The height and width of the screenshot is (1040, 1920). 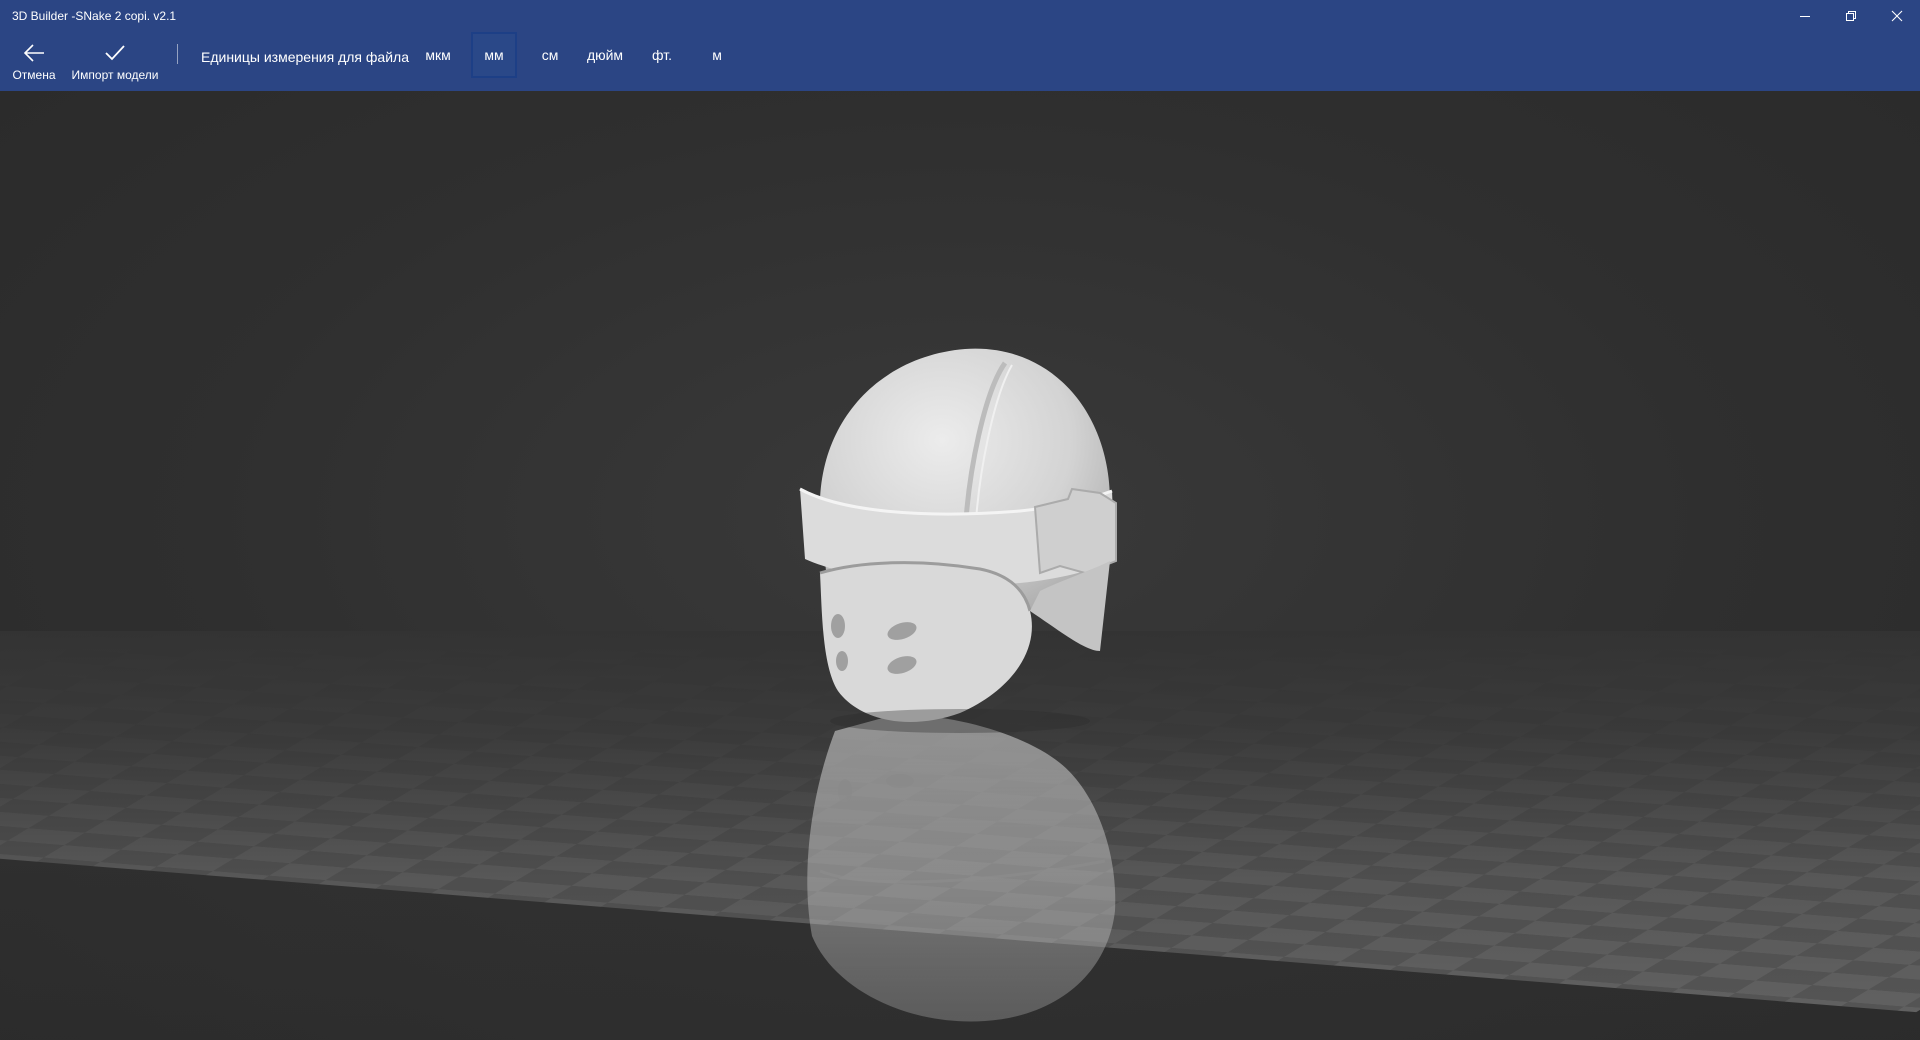 What do you see at coordinates (115, 65) in the screenshot?
I see `import-model-button: Импорт модели` at bounding box center [115, 65].